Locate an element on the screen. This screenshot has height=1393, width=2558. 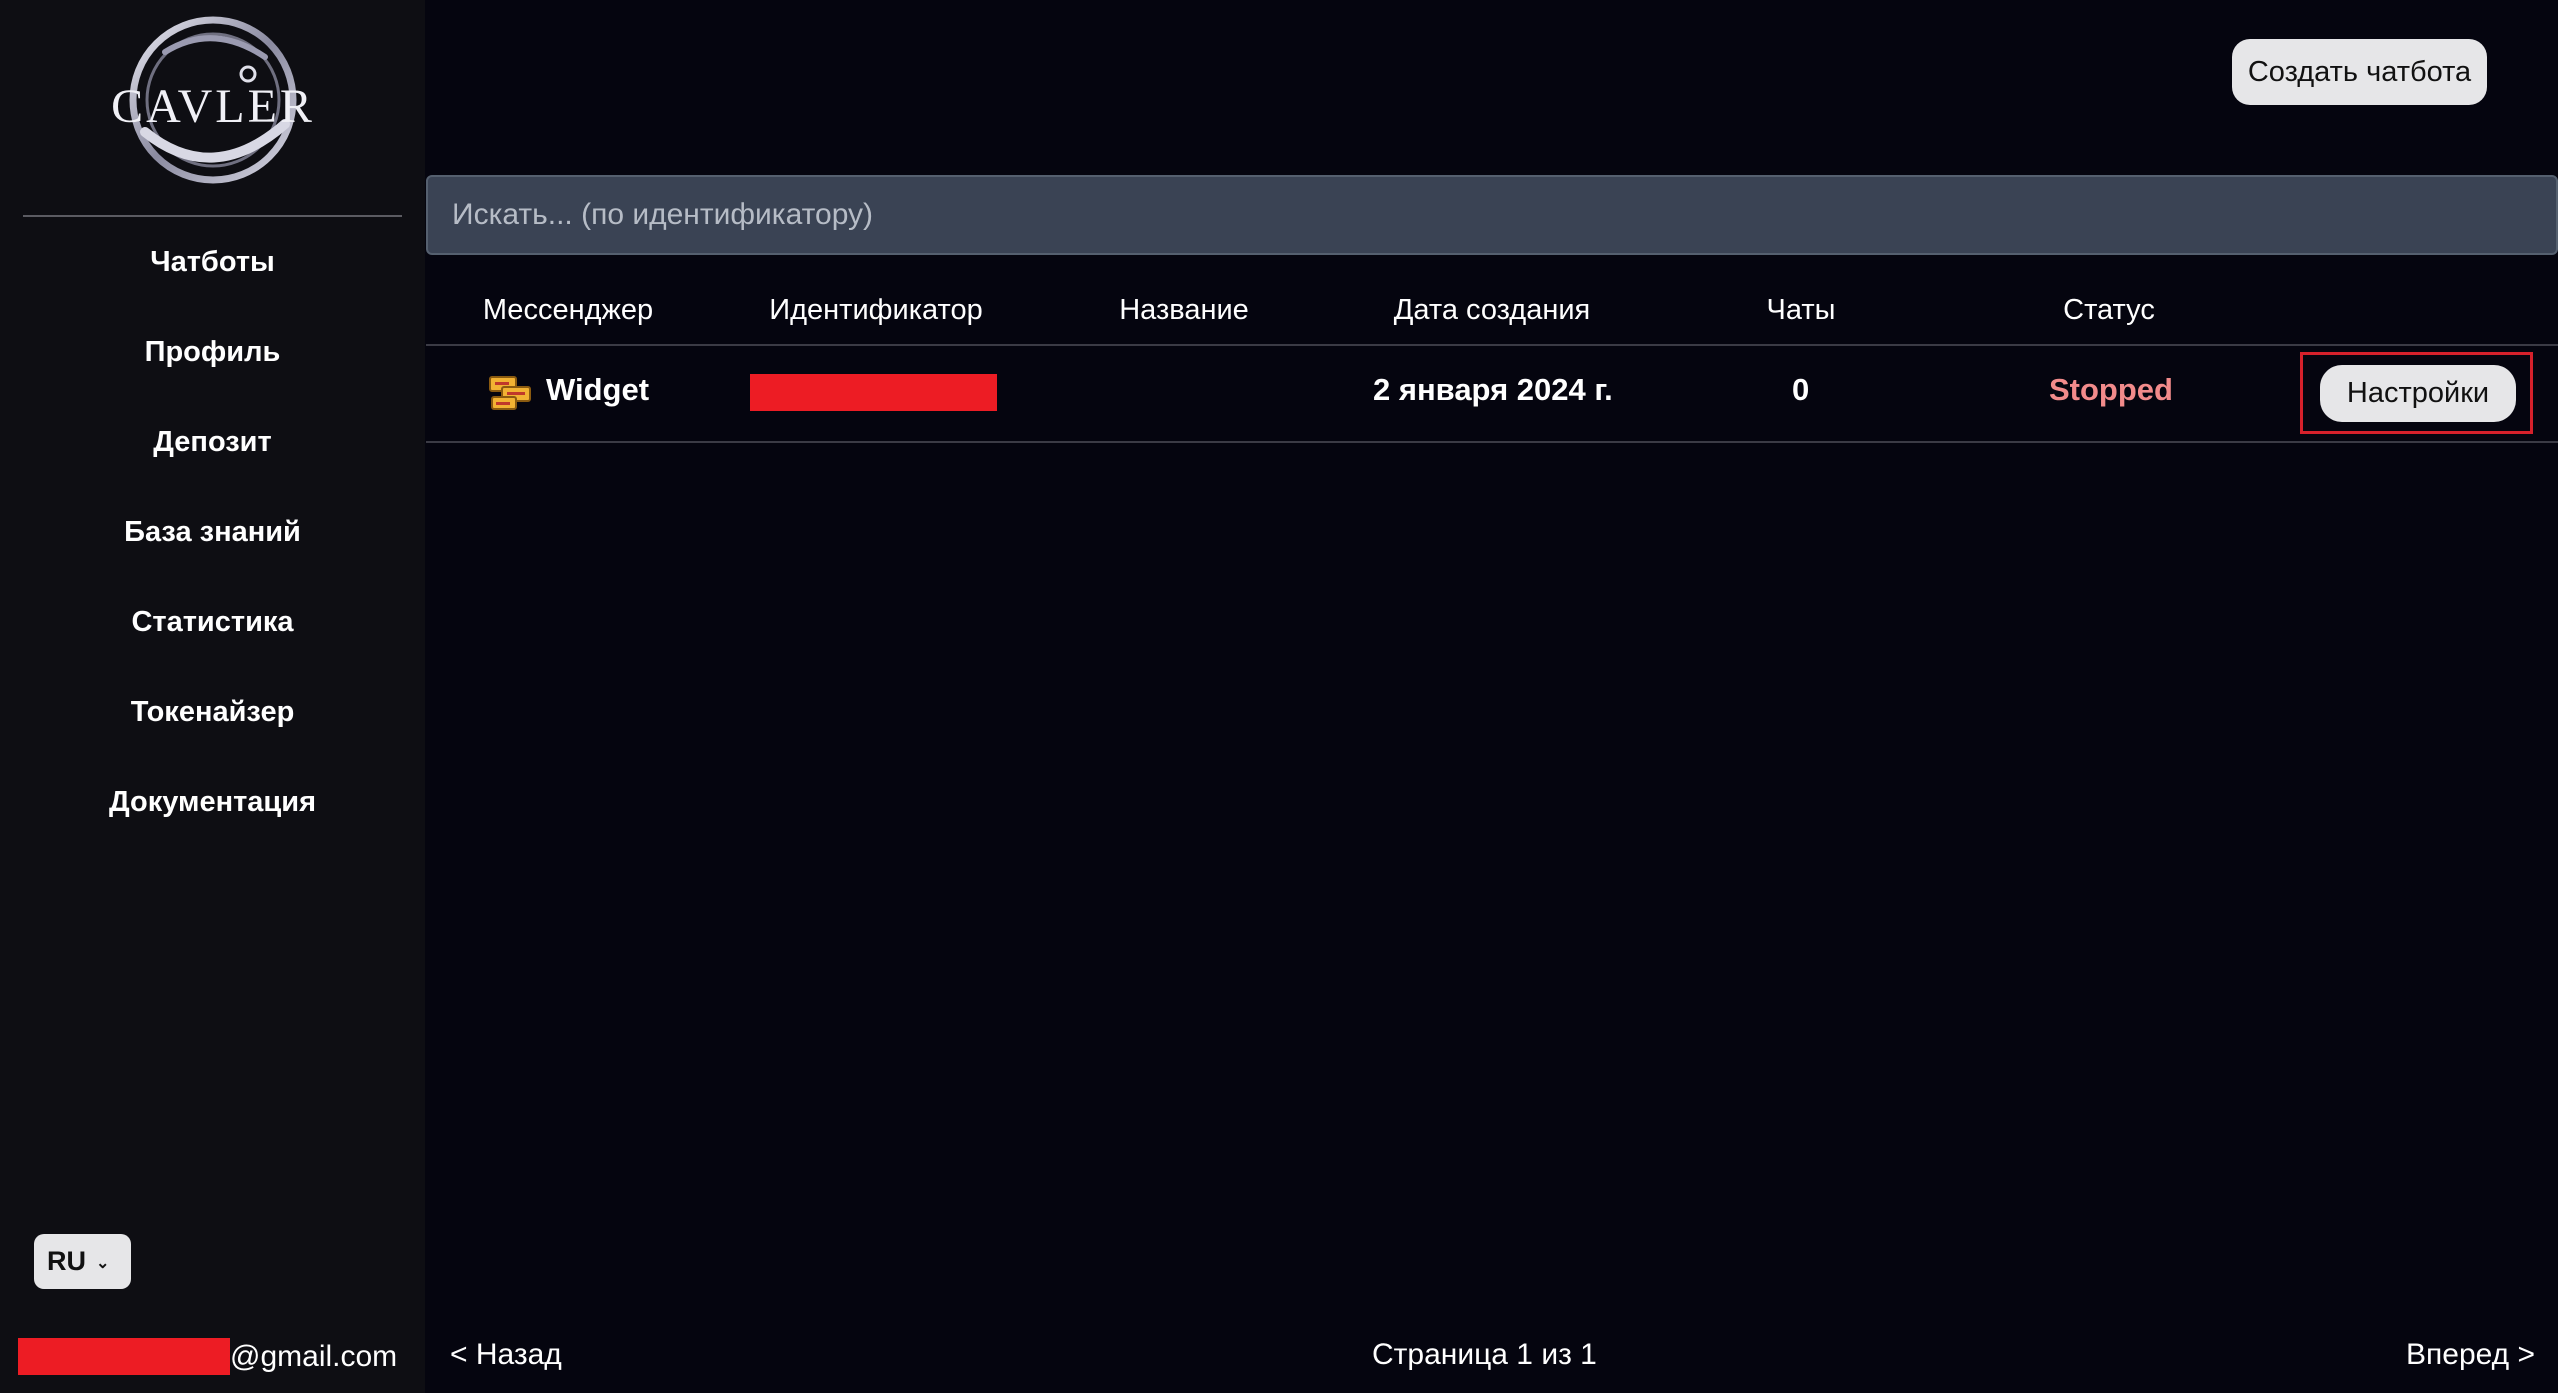
messenger-cell: Widget is located at coordinates (598, 389).